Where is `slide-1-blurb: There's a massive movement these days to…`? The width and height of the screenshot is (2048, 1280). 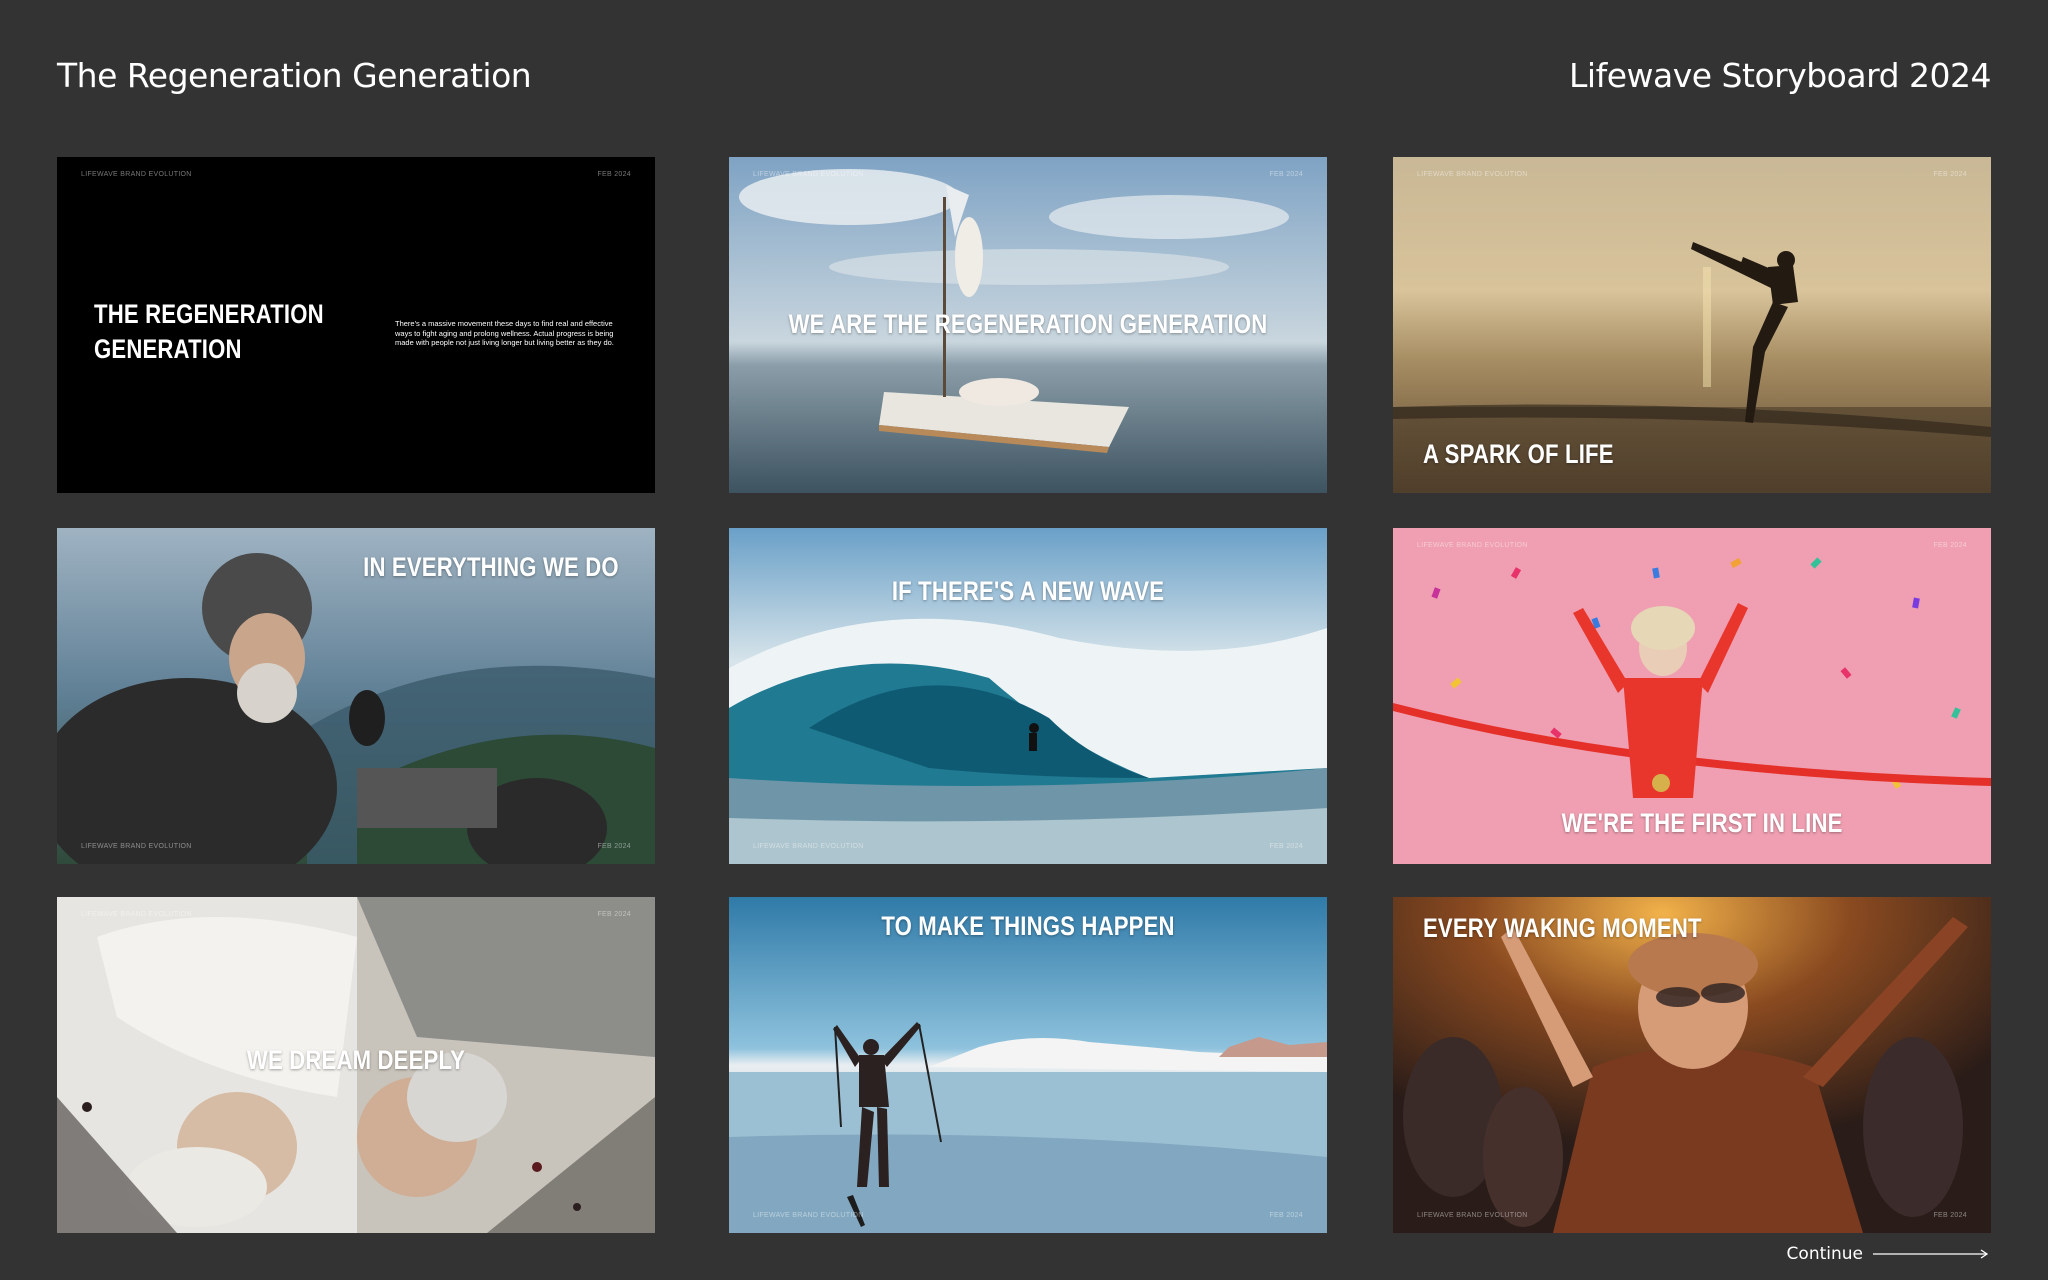 slide-1-blurb: There's a massive movement these days to… is located at coordinates (504, 333).